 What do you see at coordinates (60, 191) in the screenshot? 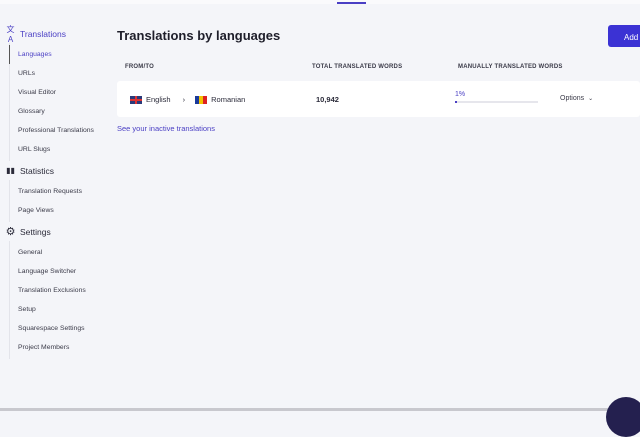
I see `sidebar-item-translation-requests: Translation Requests` at bounding box center [60, 191].